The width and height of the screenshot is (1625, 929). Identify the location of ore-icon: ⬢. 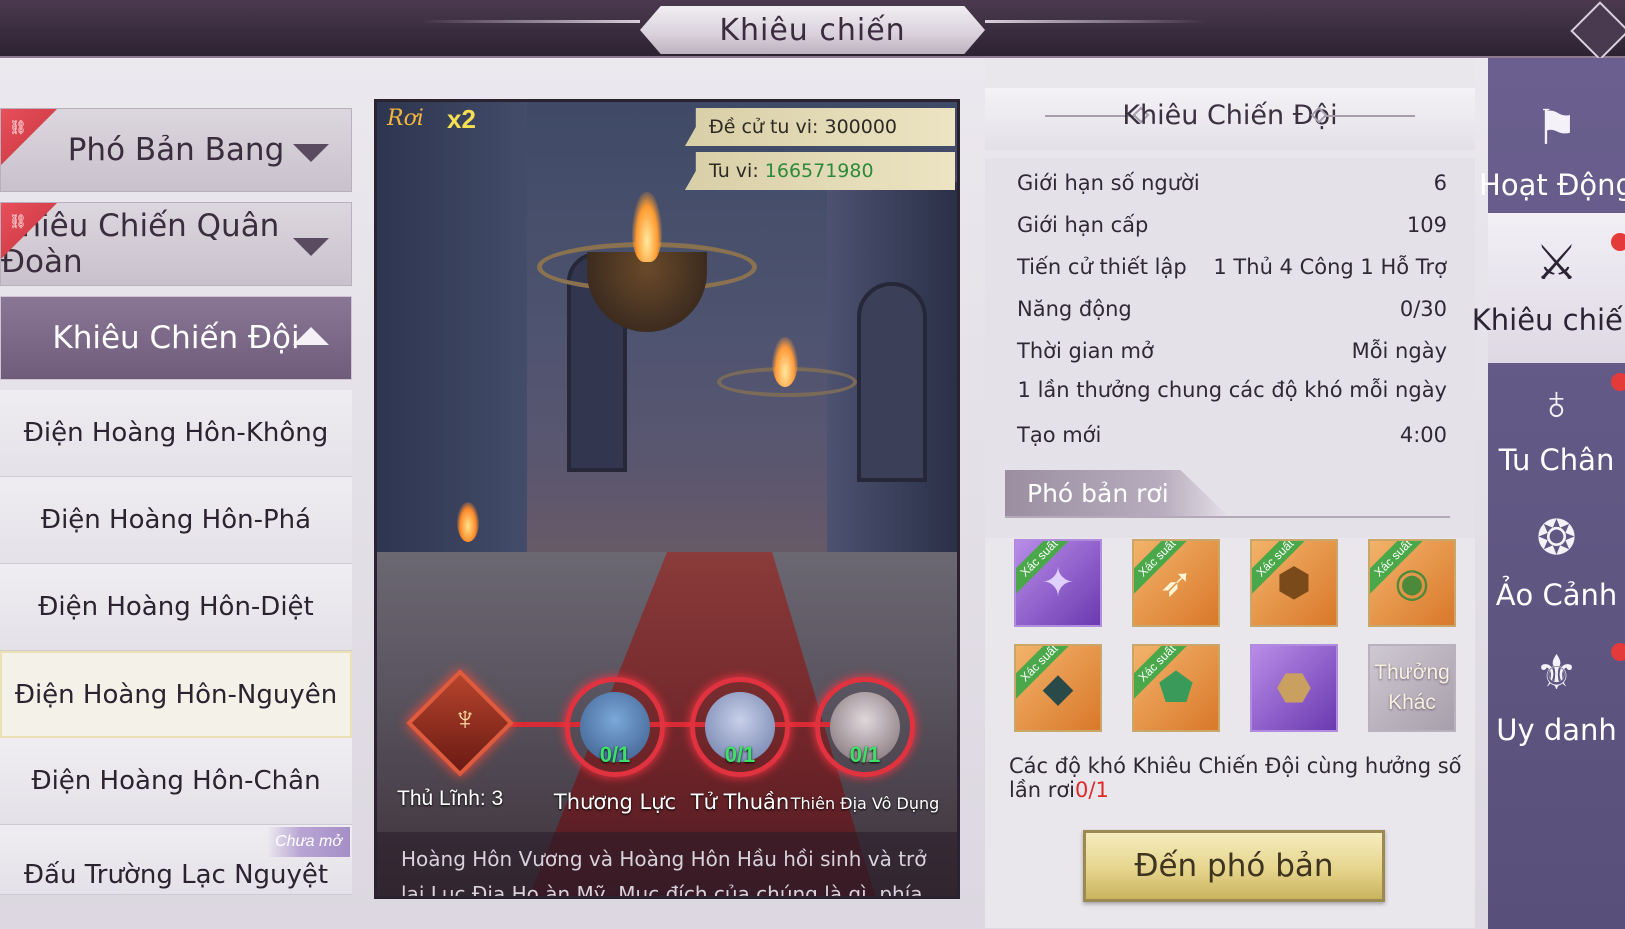
(1294, 583).